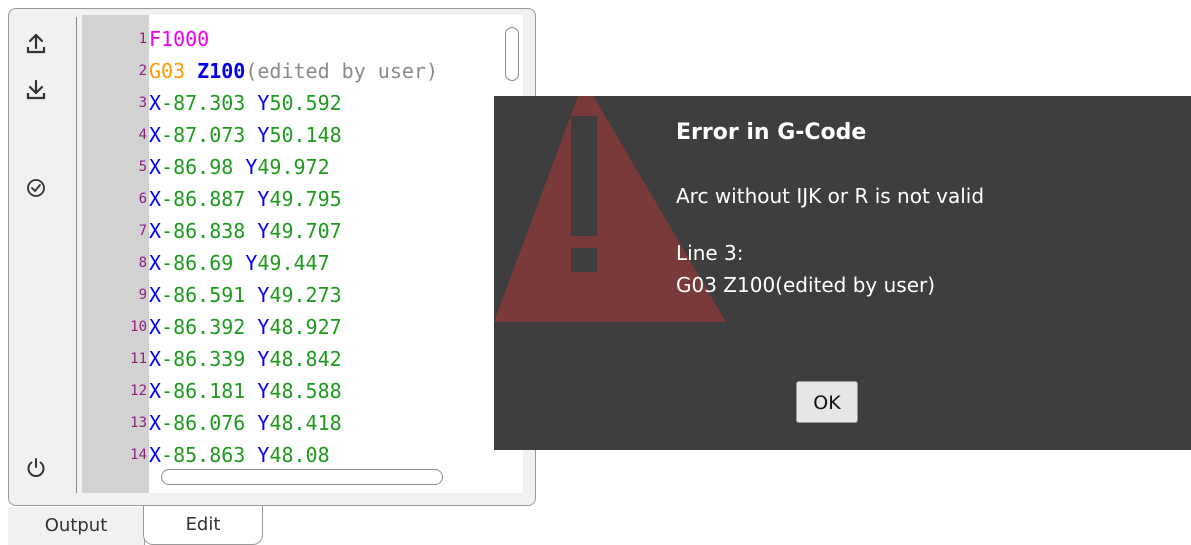 This screenshot has width=1191, height=545. Describe the element at coordinates (221, 71) in the screenshot. I see `code-token: Z100` at that location.